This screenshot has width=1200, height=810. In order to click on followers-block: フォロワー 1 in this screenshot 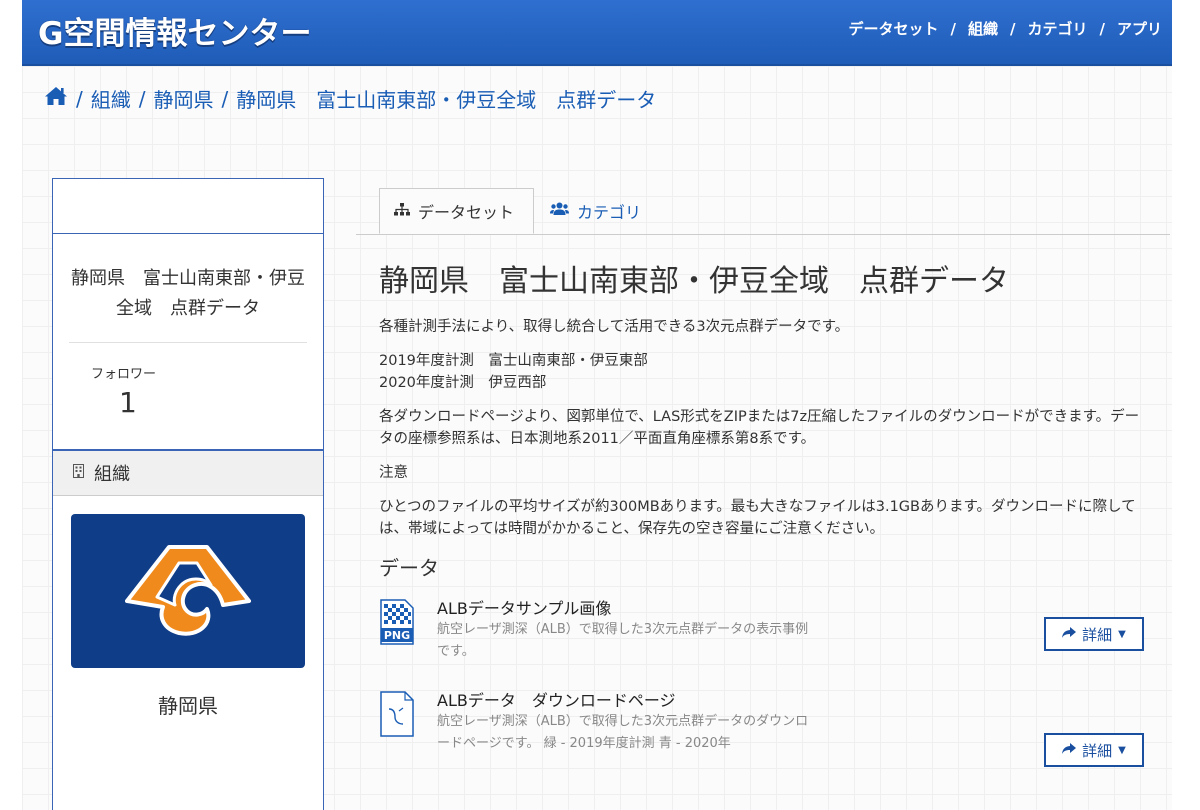, I will do `click(188, 396)`.